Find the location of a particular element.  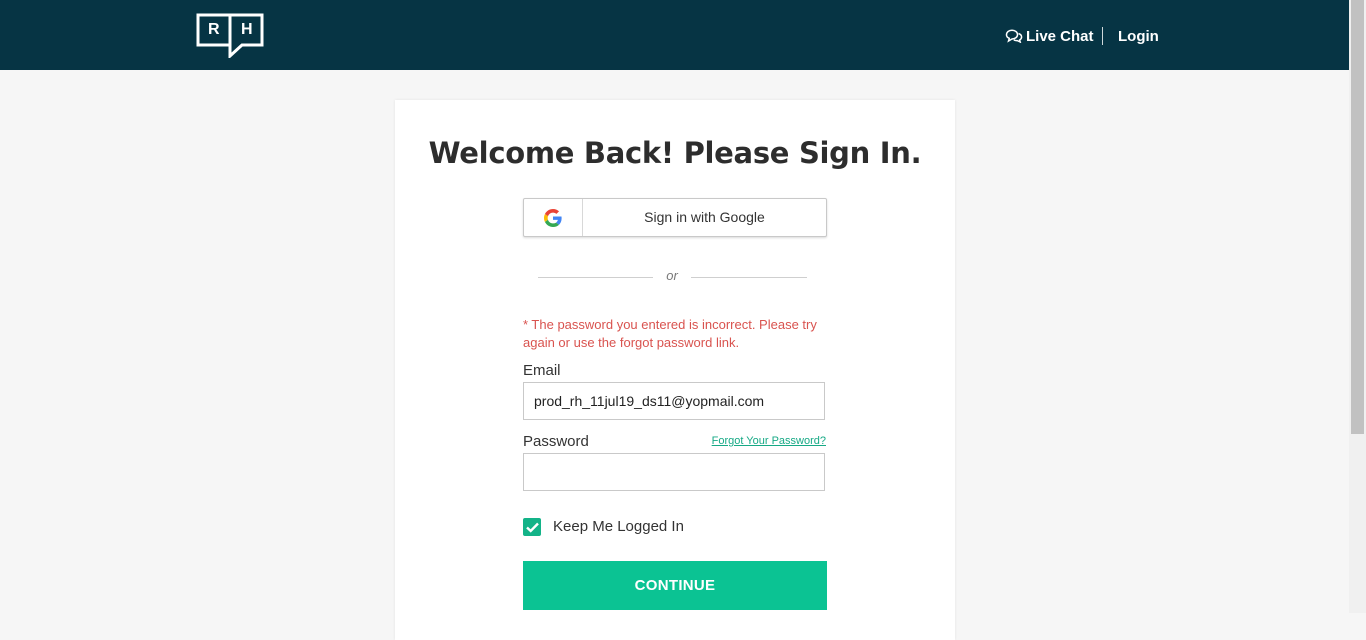

top-header: R H Live Chat Login is located at coordinates (674, 35).